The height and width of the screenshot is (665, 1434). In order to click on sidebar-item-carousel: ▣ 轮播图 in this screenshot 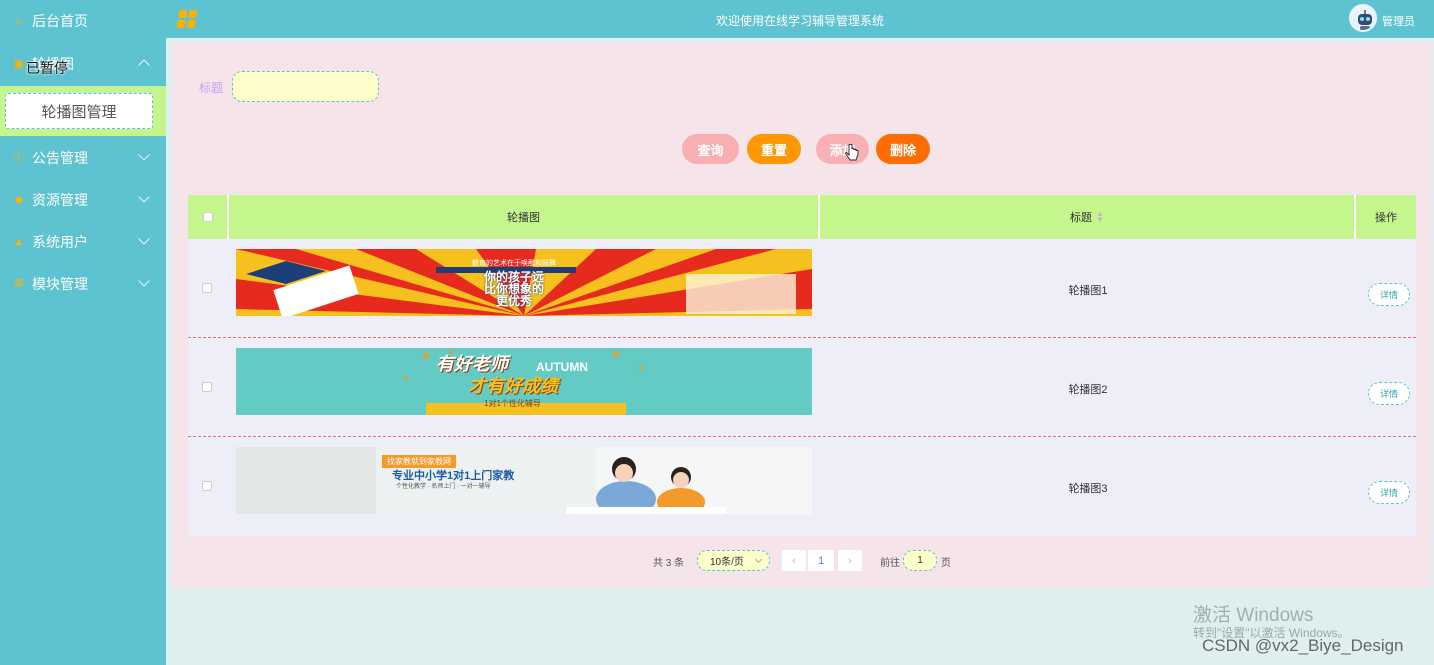, I will do `click(83, 64)`.